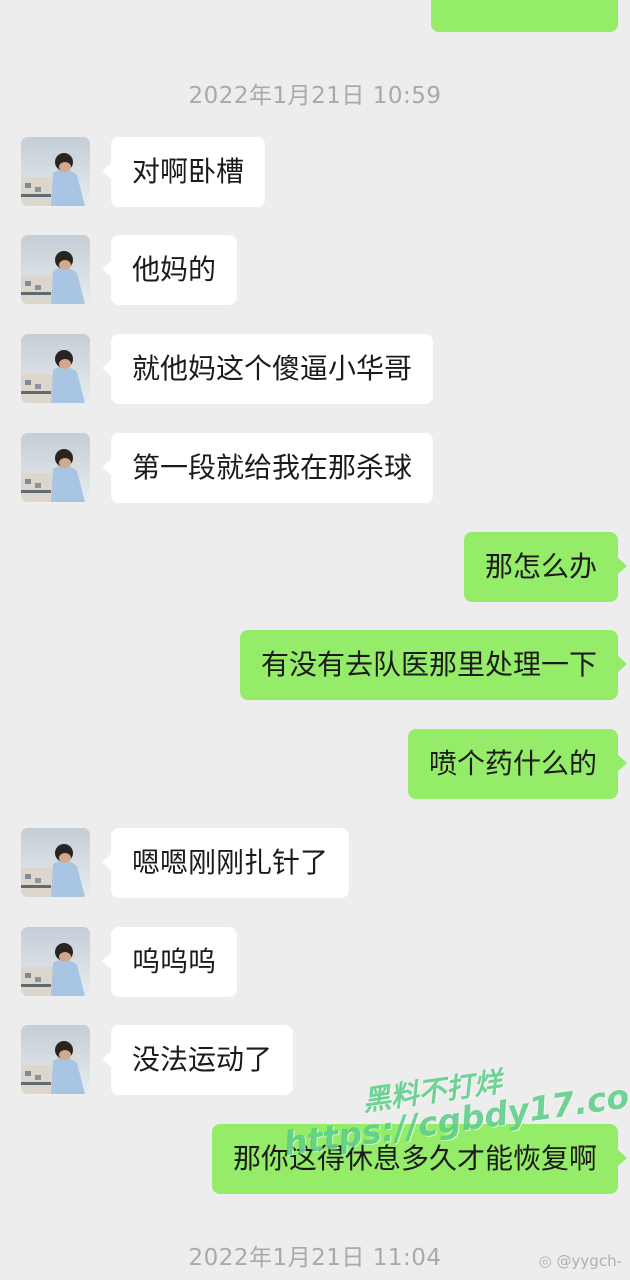 The width and height of the screenshot is (630, 1280). What do you see at coordinates (545, 1261) in the screenshot?
I see `weibo-icon: ◎` at bounding box center [545, 1261].